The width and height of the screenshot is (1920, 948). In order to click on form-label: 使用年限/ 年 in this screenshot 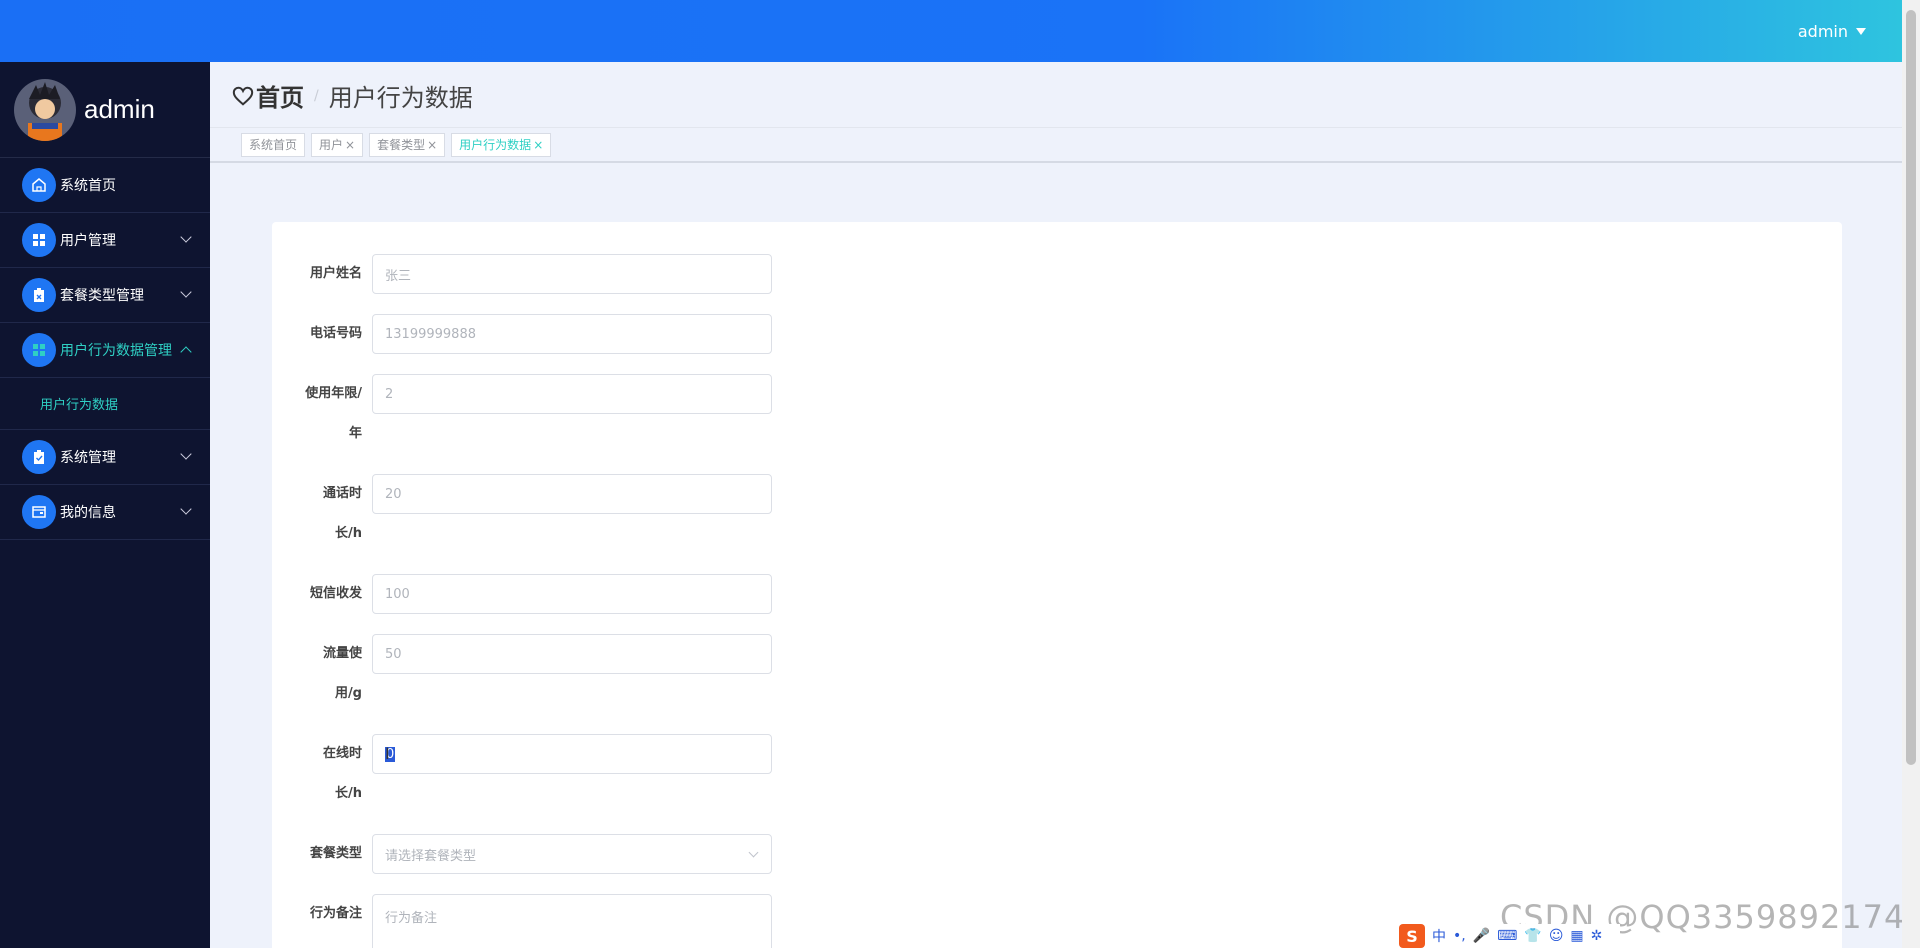, I will do `click(322, 414)`.